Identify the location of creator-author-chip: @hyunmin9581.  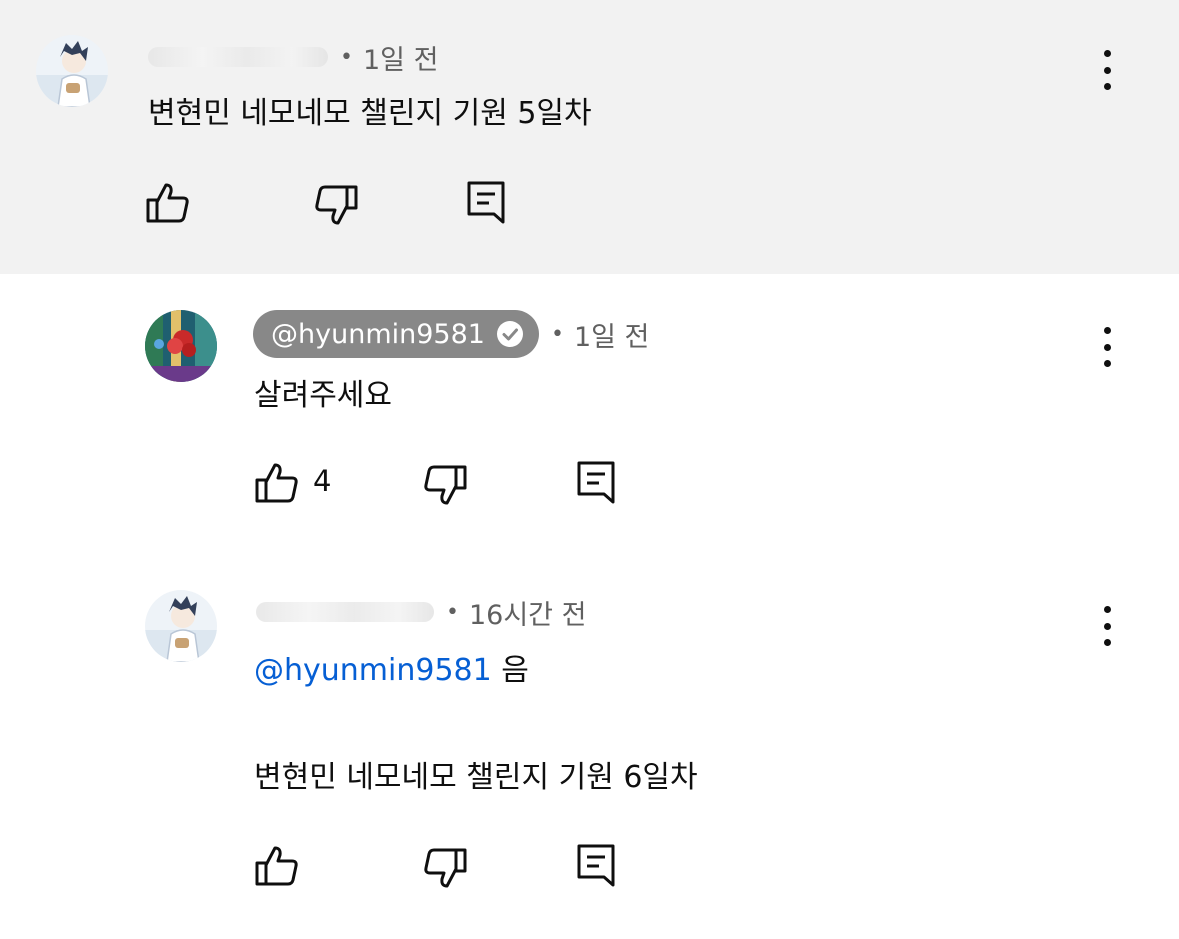
(396, 334).